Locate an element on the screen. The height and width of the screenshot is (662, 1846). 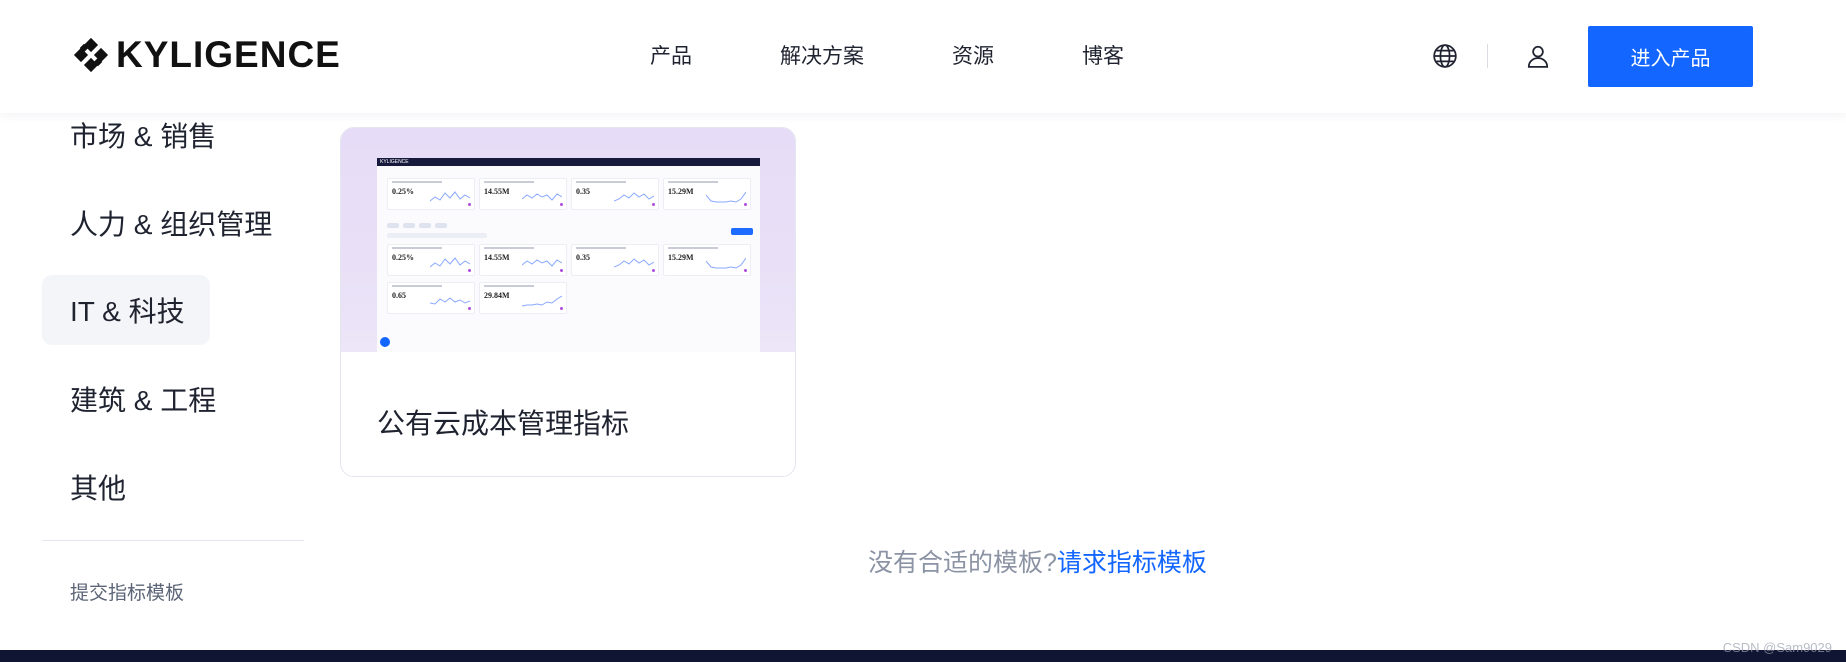
preview-metric-card: 29.84M is located at coordinates (523, 298).